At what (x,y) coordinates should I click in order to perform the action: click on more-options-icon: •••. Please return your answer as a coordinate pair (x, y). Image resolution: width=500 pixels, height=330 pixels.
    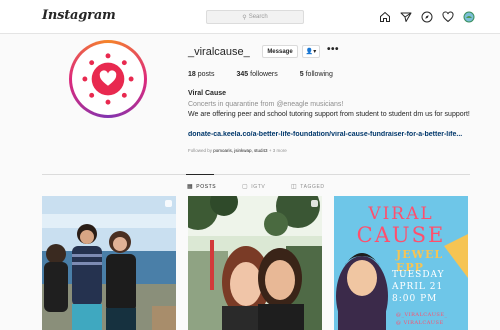
    Looking at the image, I should click on (333, 49).